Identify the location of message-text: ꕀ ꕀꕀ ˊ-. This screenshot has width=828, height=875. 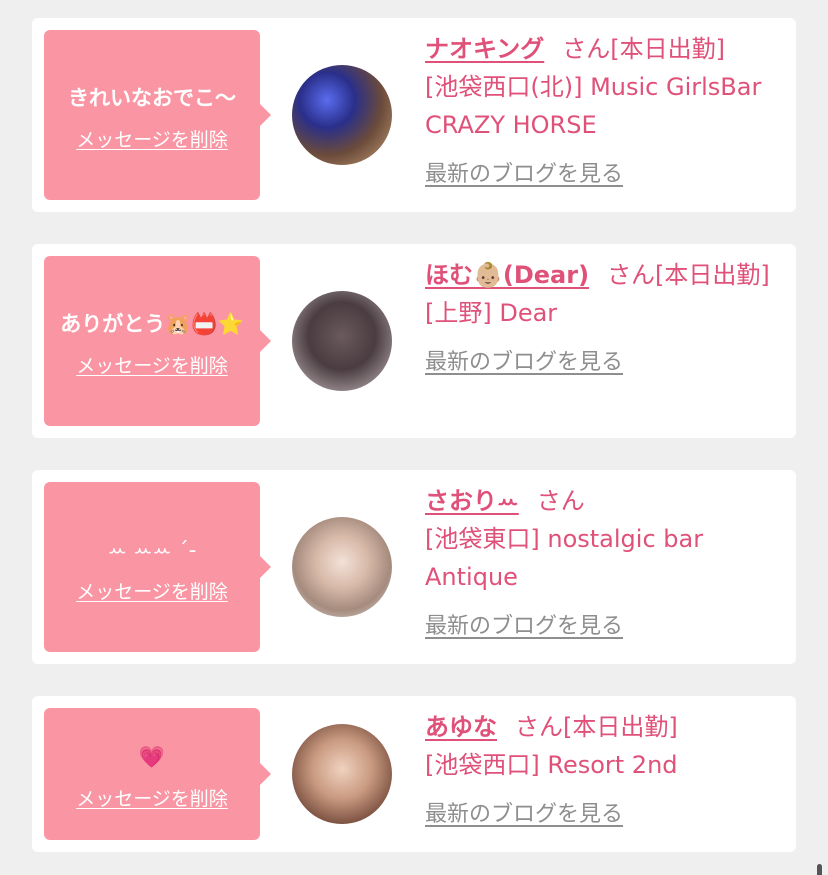
(152, 549).